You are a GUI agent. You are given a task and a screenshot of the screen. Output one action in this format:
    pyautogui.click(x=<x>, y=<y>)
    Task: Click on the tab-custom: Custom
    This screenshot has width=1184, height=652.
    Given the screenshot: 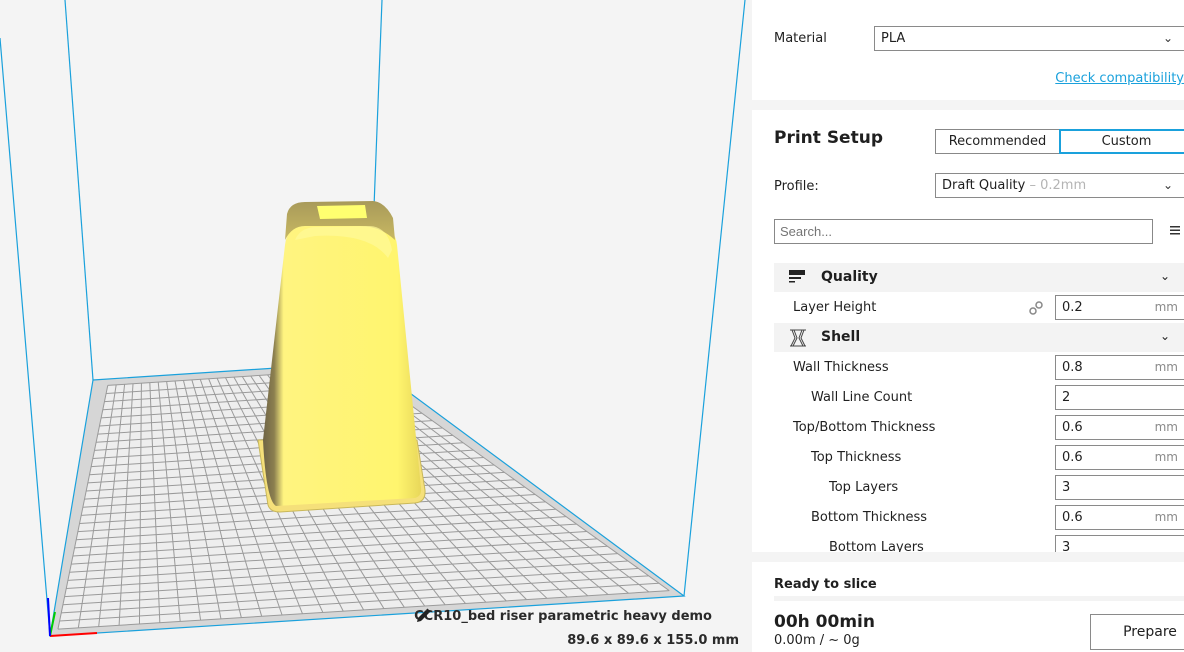 What is the action you would take?
    pyautogui.click(x=1121, y=141)
    